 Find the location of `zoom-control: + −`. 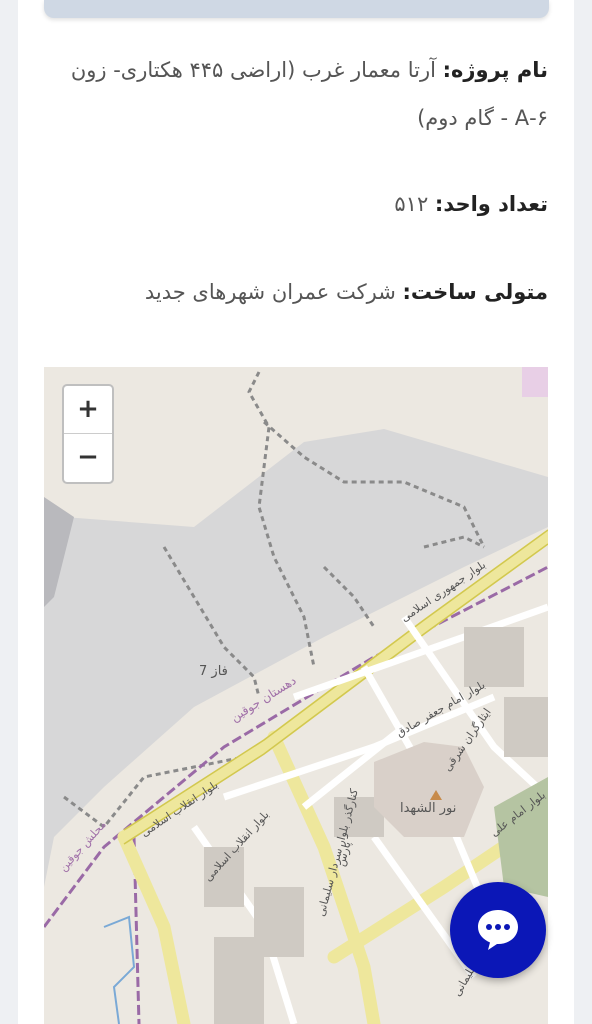

zoom-control: + − is located at coordinates (88, 434).